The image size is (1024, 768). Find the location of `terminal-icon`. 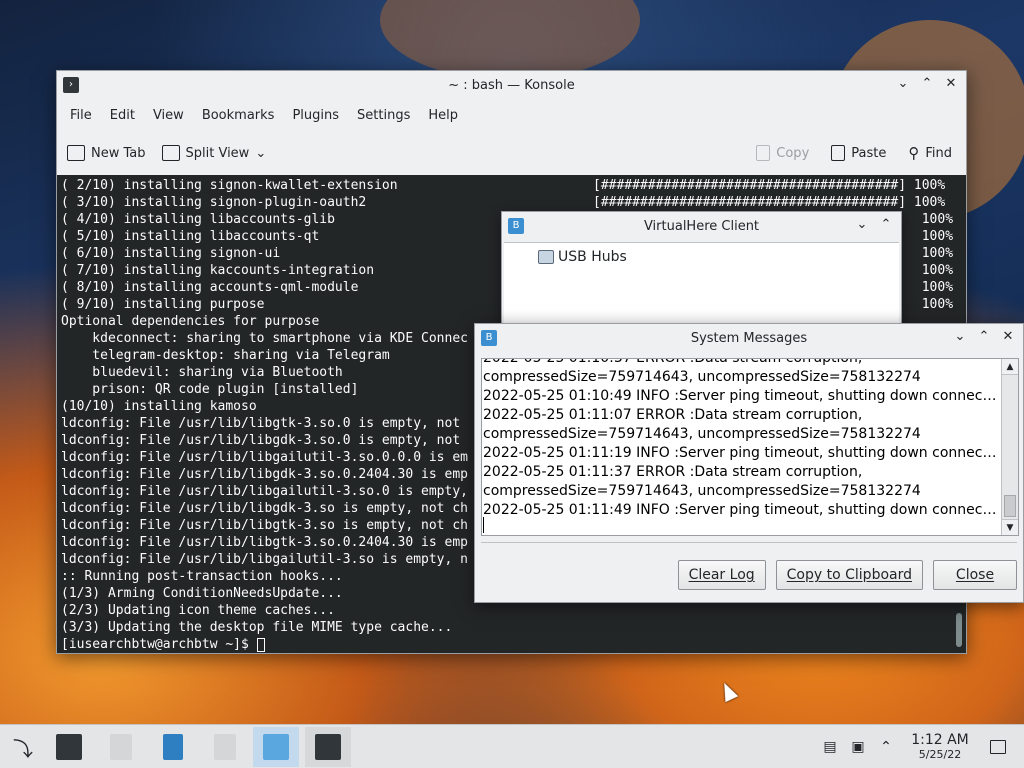

terminal-icon is located at coordinates (328, 747).